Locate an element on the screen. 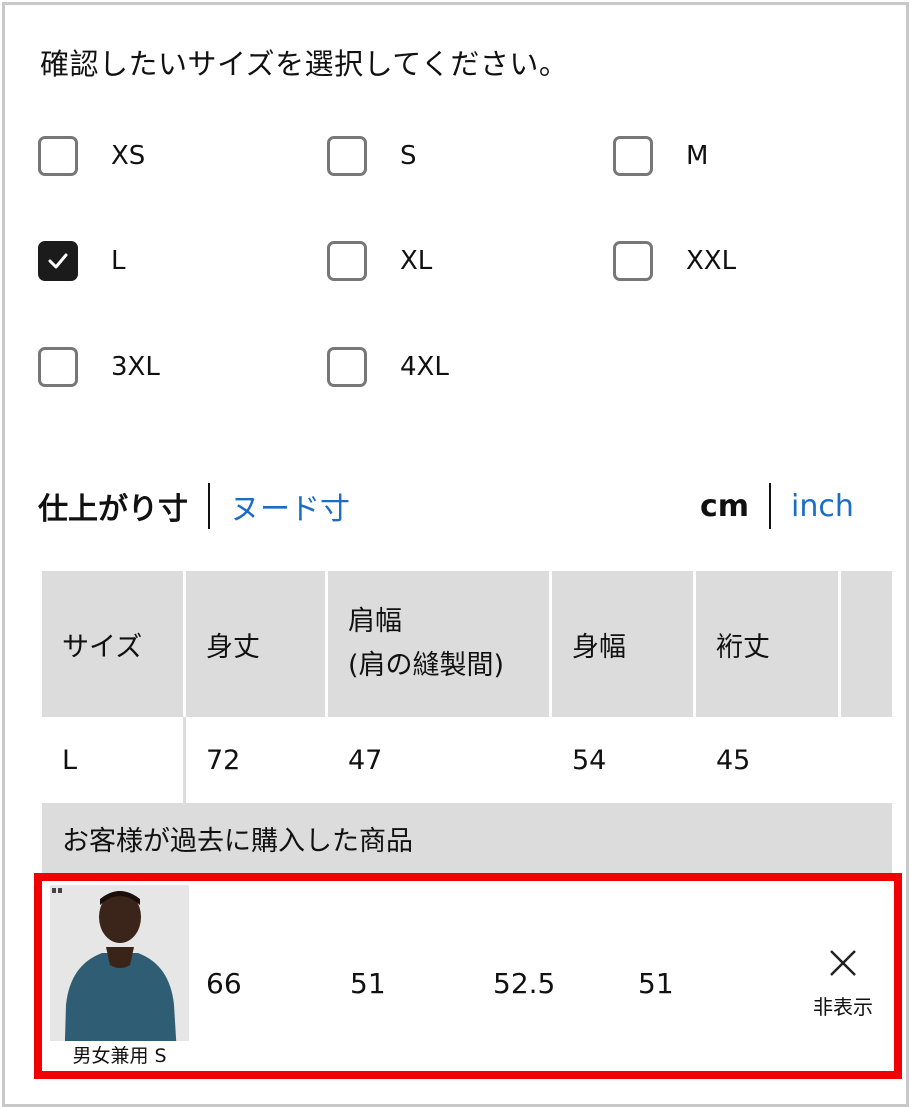 The height and width of the screenshot is (1107, 911). hide-label: 非表示 is located at coordinates (843, 1007).